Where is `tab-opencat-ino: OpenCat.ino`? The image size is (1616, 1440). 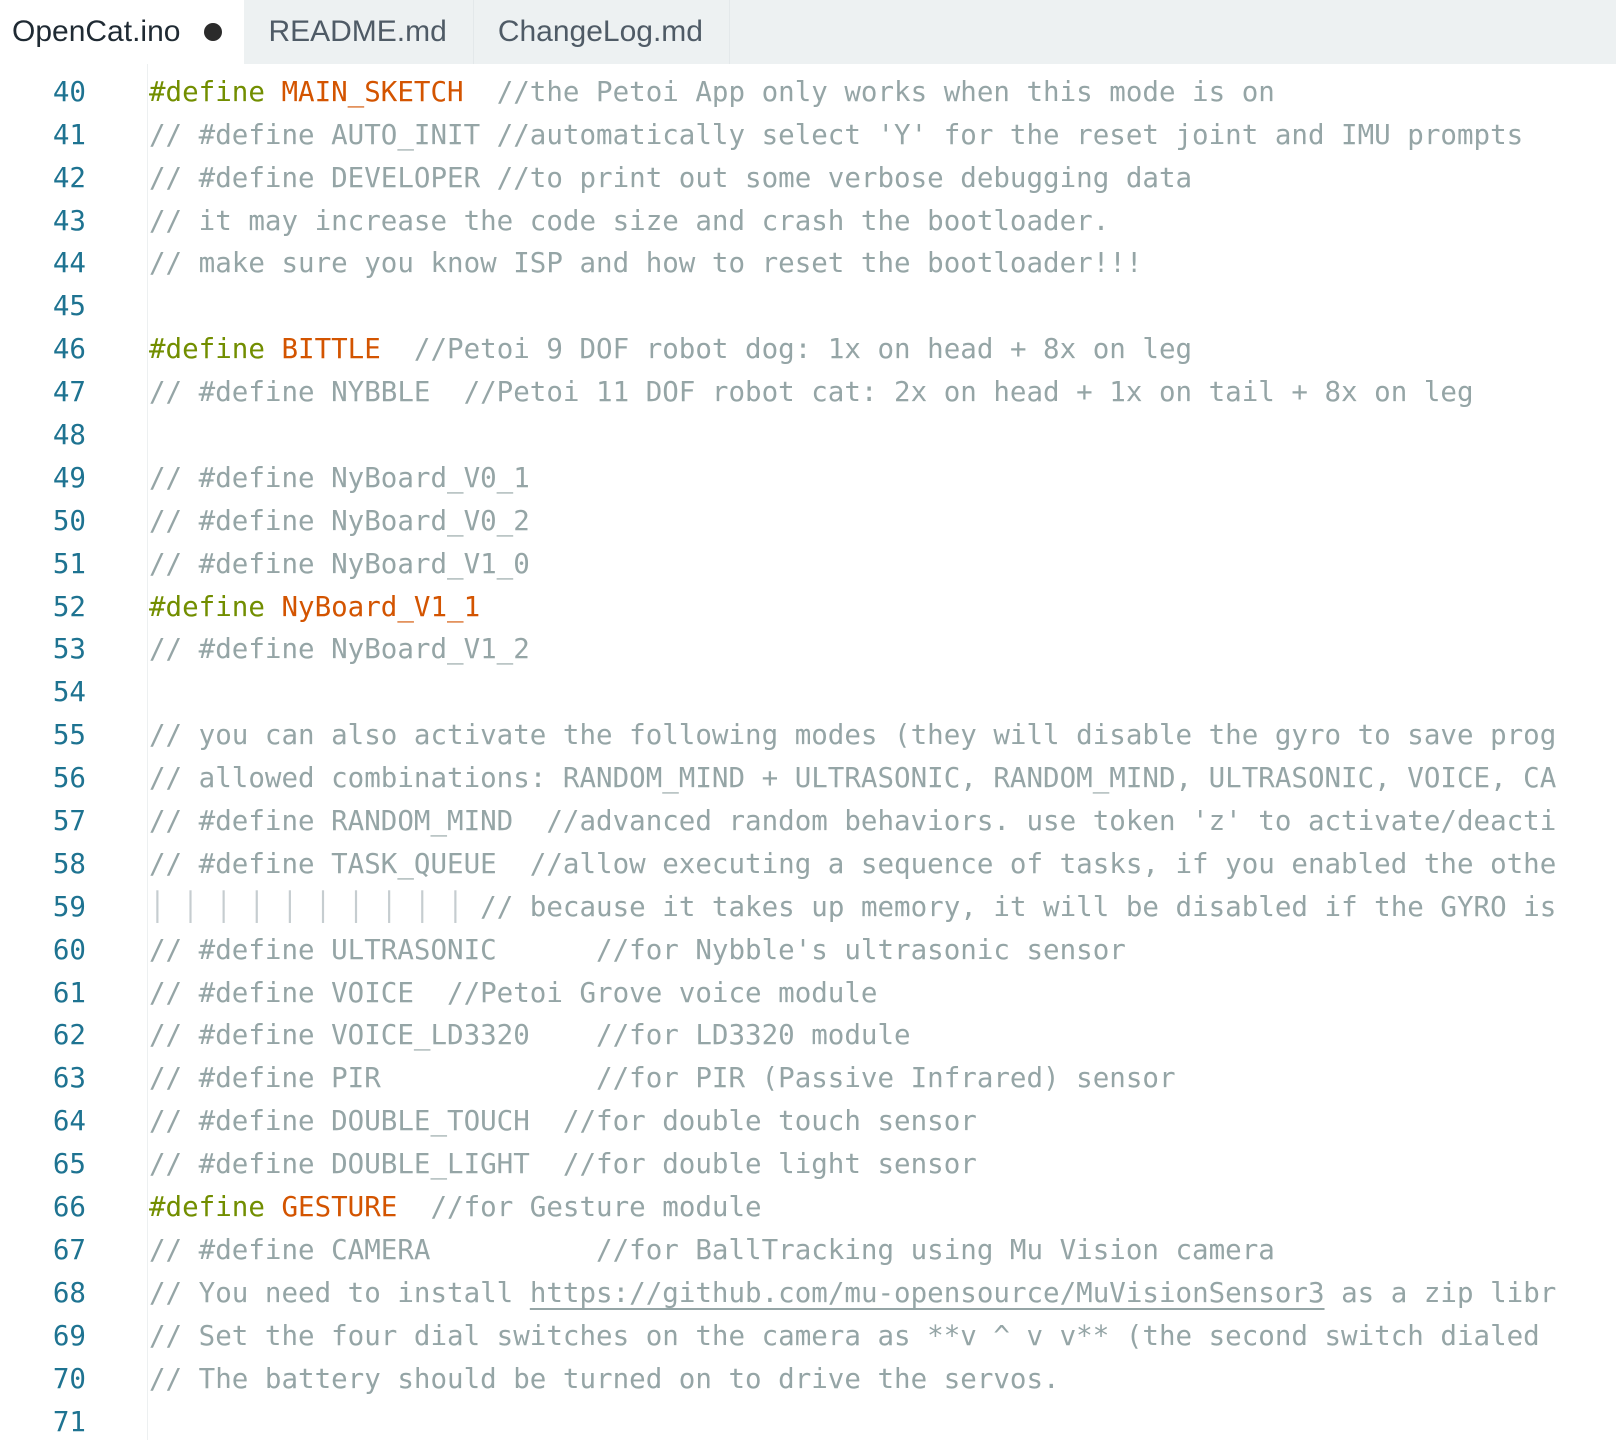 tab-opencat-ino: OpenCat.ino is located at coordinates (122, 32).